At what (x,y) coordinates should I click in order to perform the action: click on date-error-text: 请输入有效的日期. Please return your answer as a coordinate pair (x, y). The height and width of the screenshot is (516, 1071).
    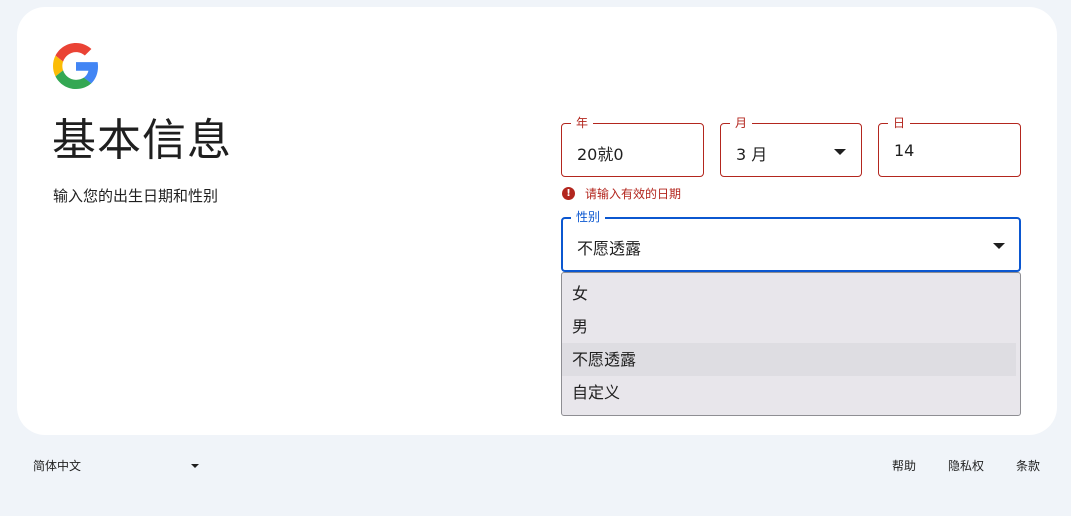
    Looking at the image, I should click on (633, 194).